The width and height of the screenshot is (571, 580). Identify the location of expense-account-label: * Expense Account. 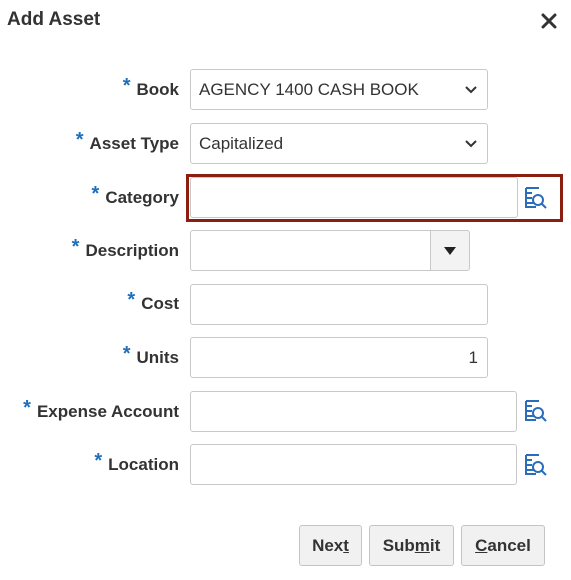
(101, 409).